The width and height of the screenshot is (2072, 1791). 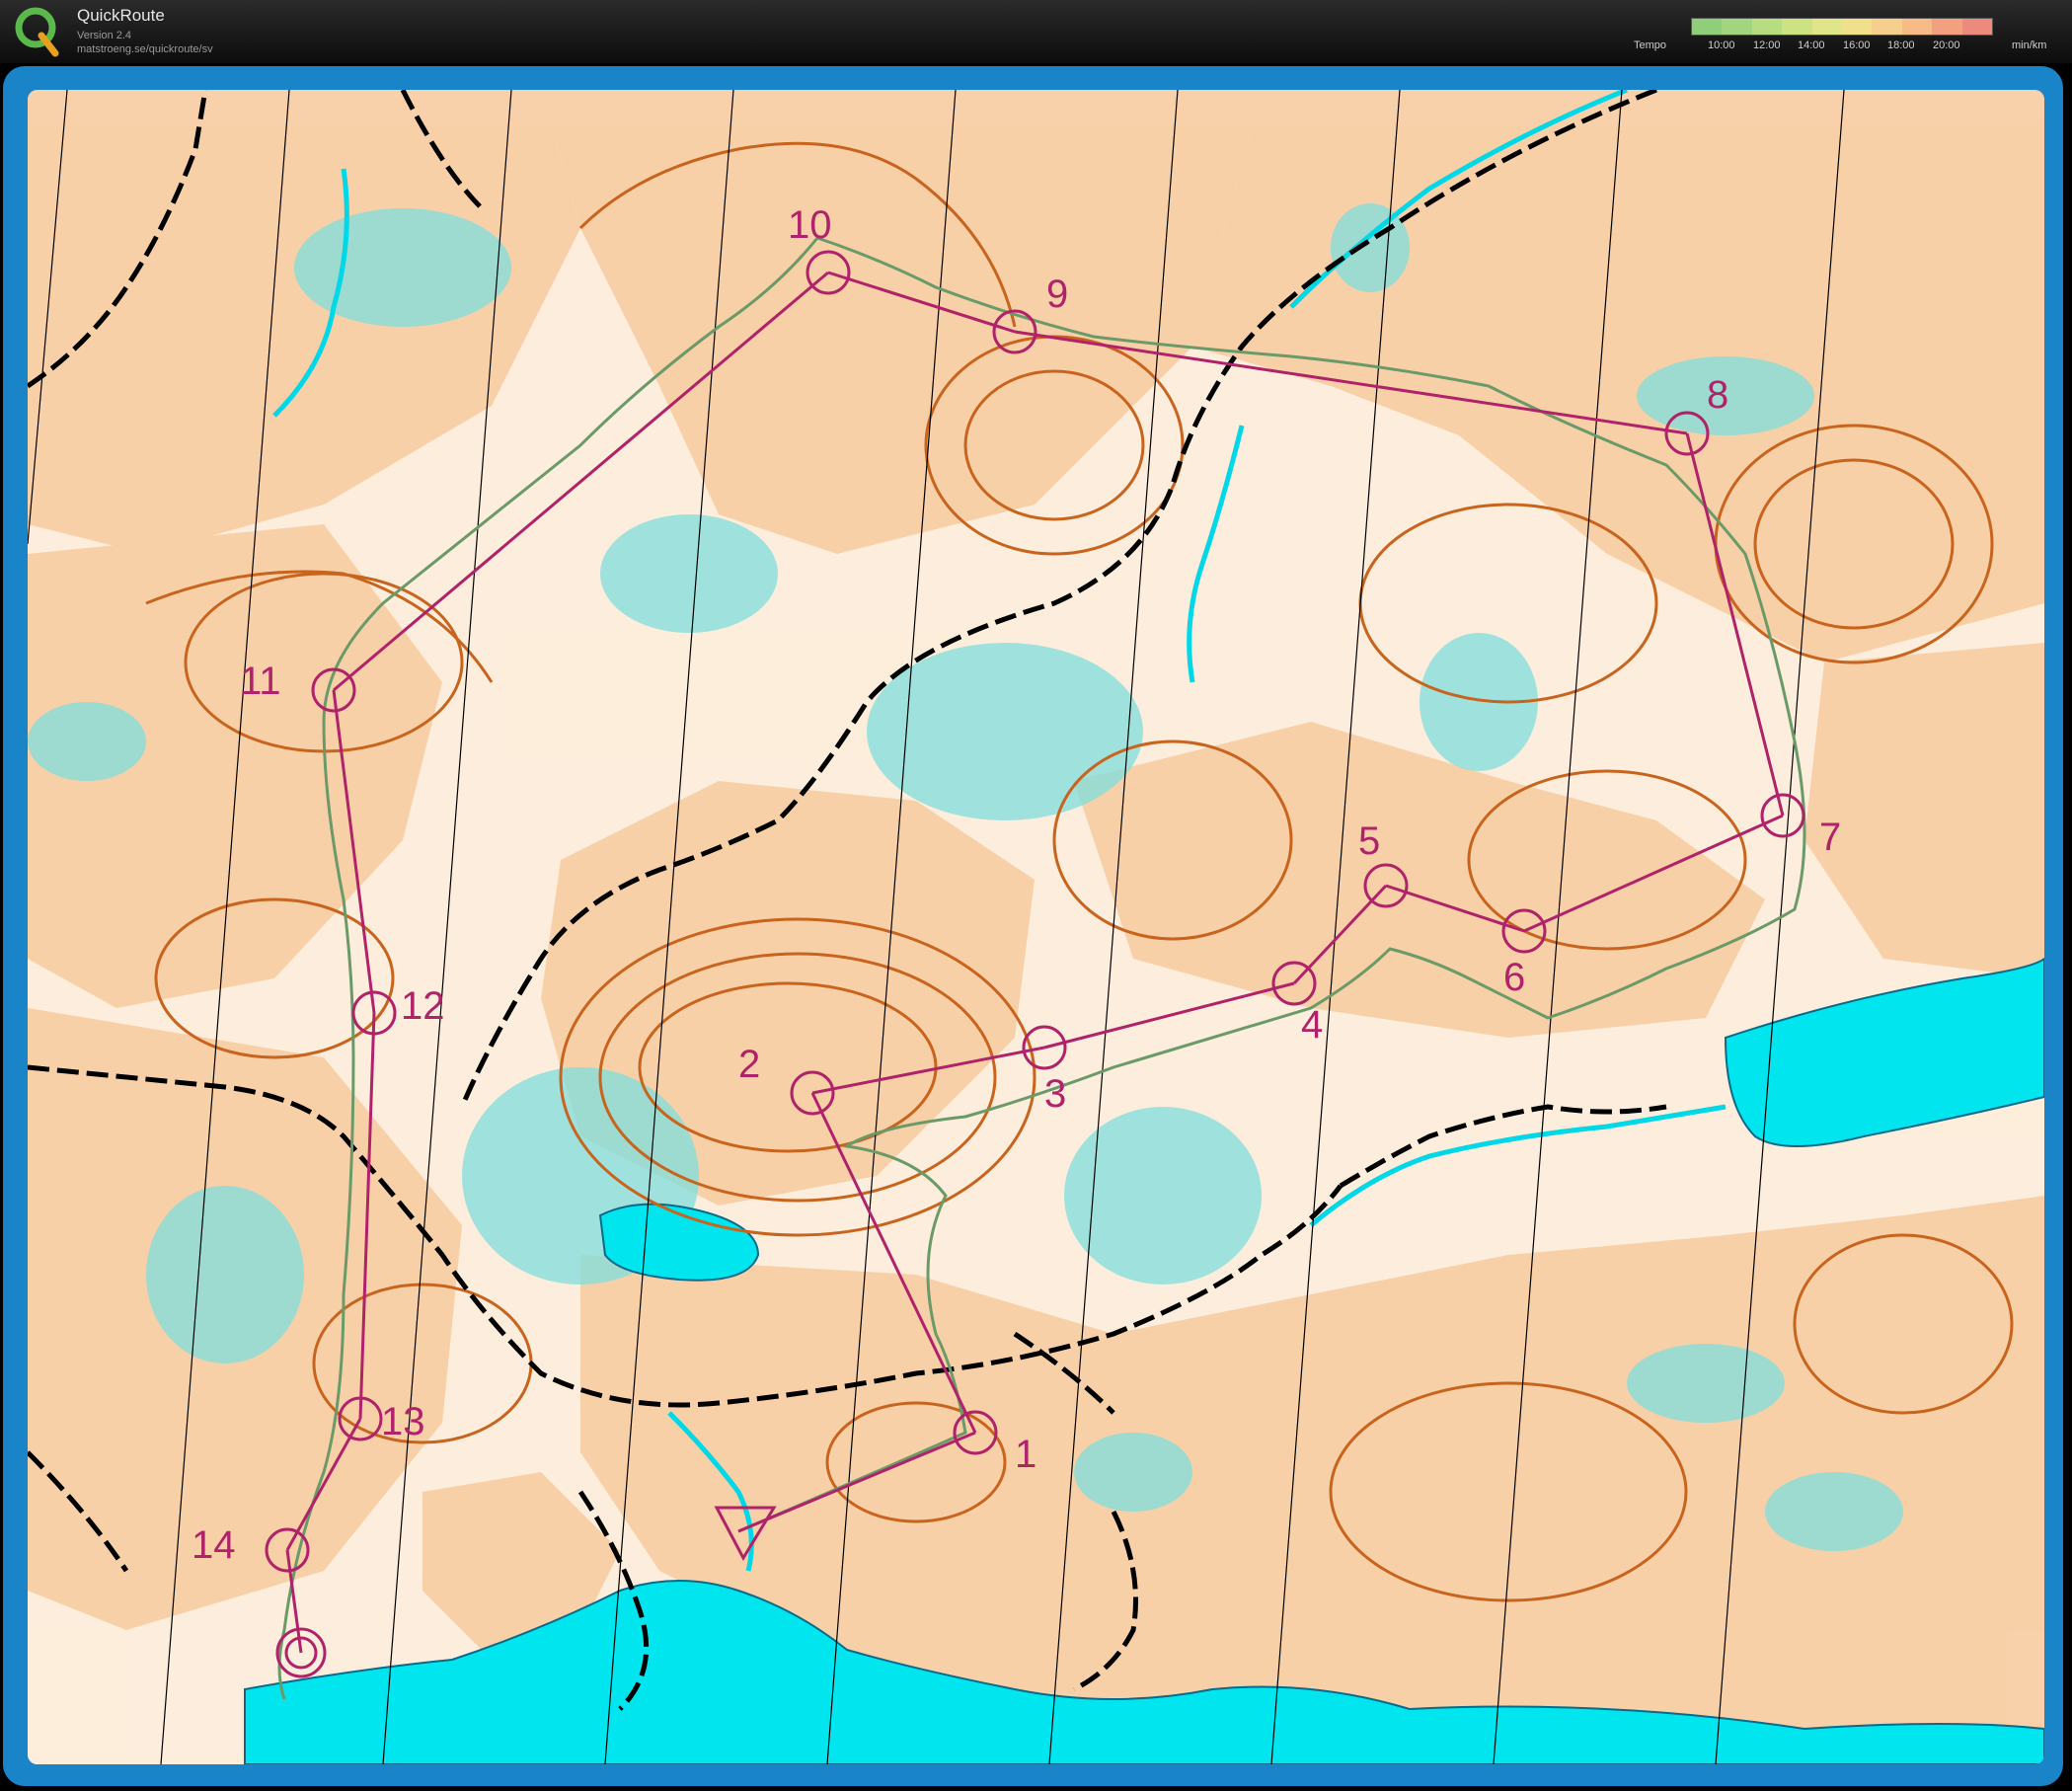 What do you see at coordinates (1811, 45) in the screenshot?
I see `tempo-tick: 14:00` at bounding box center [1811, 45].